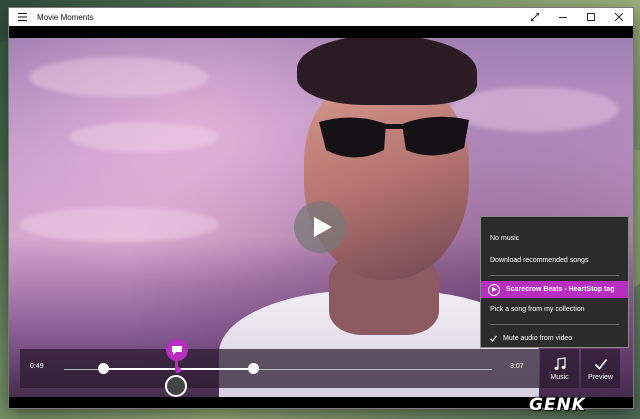  I want to click on trim-end-handle, so click(253, 368).